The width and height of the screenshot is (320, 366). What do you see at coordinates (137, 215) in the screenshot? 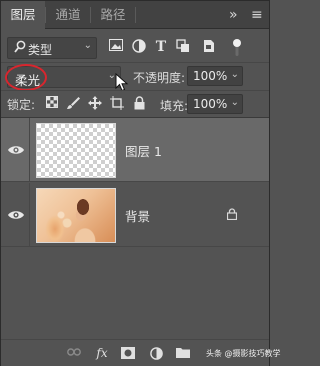
I see `layer-name: 背景` at bounding box center [137, 215].